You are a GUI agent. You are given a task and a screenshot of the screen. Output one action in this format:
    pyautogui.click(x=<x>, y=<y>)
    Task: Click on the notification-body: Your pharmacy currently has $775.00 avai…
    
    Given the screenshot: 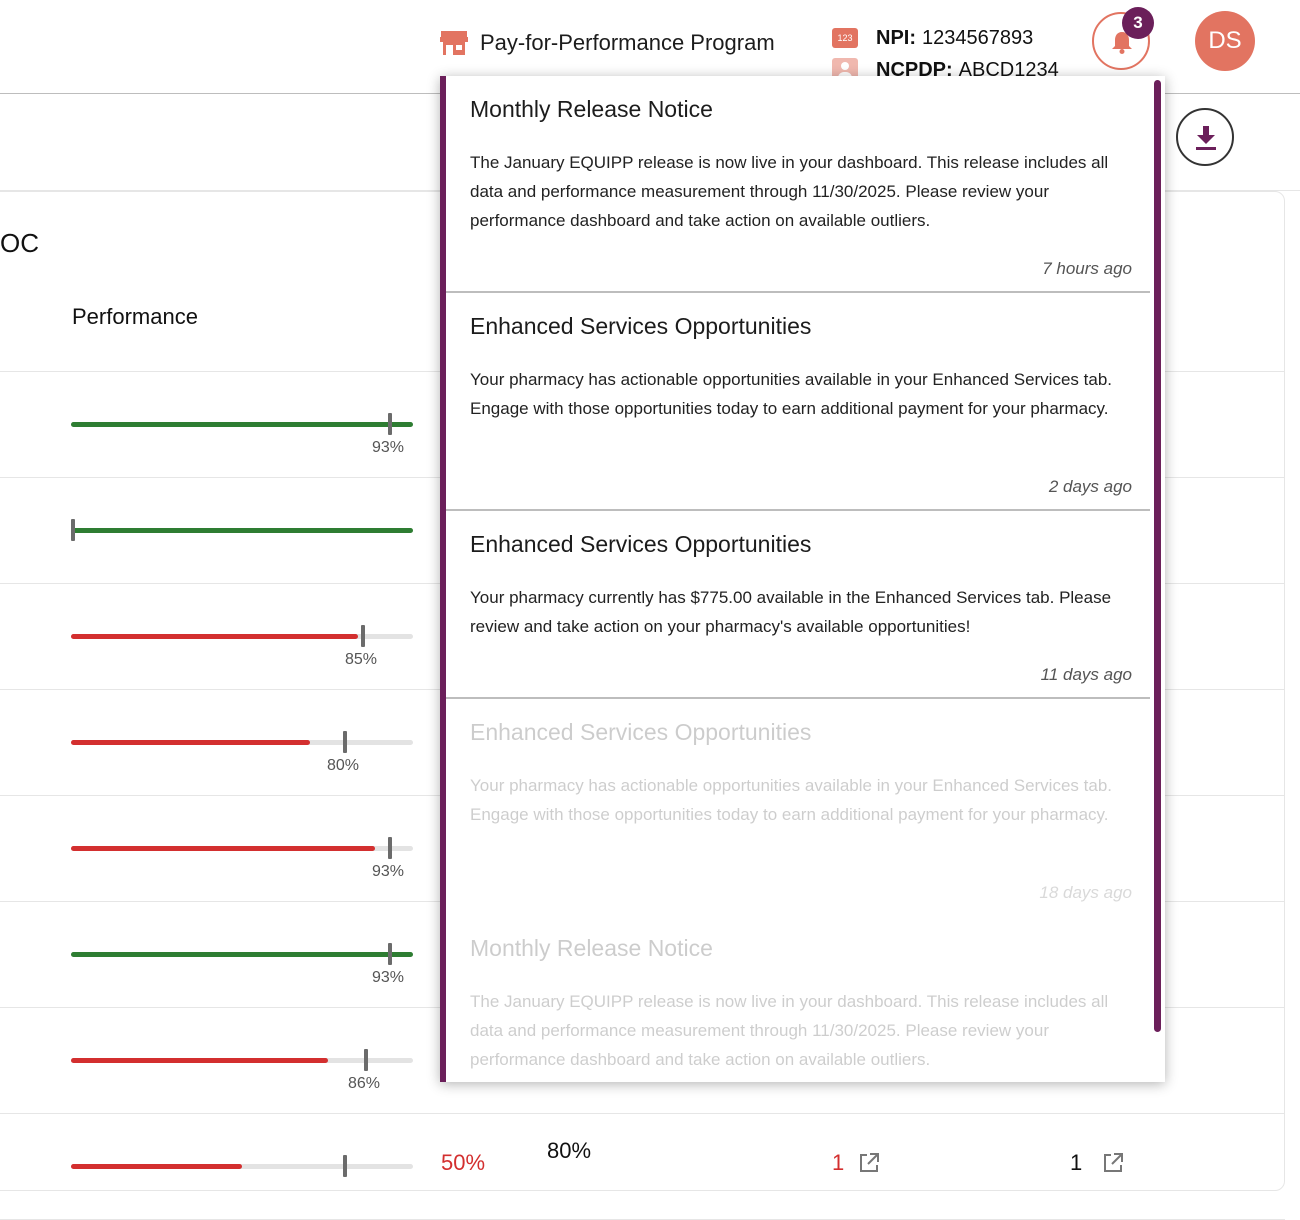 What is the action you would take?
    pyautogui.click(x=791, y=612)
    